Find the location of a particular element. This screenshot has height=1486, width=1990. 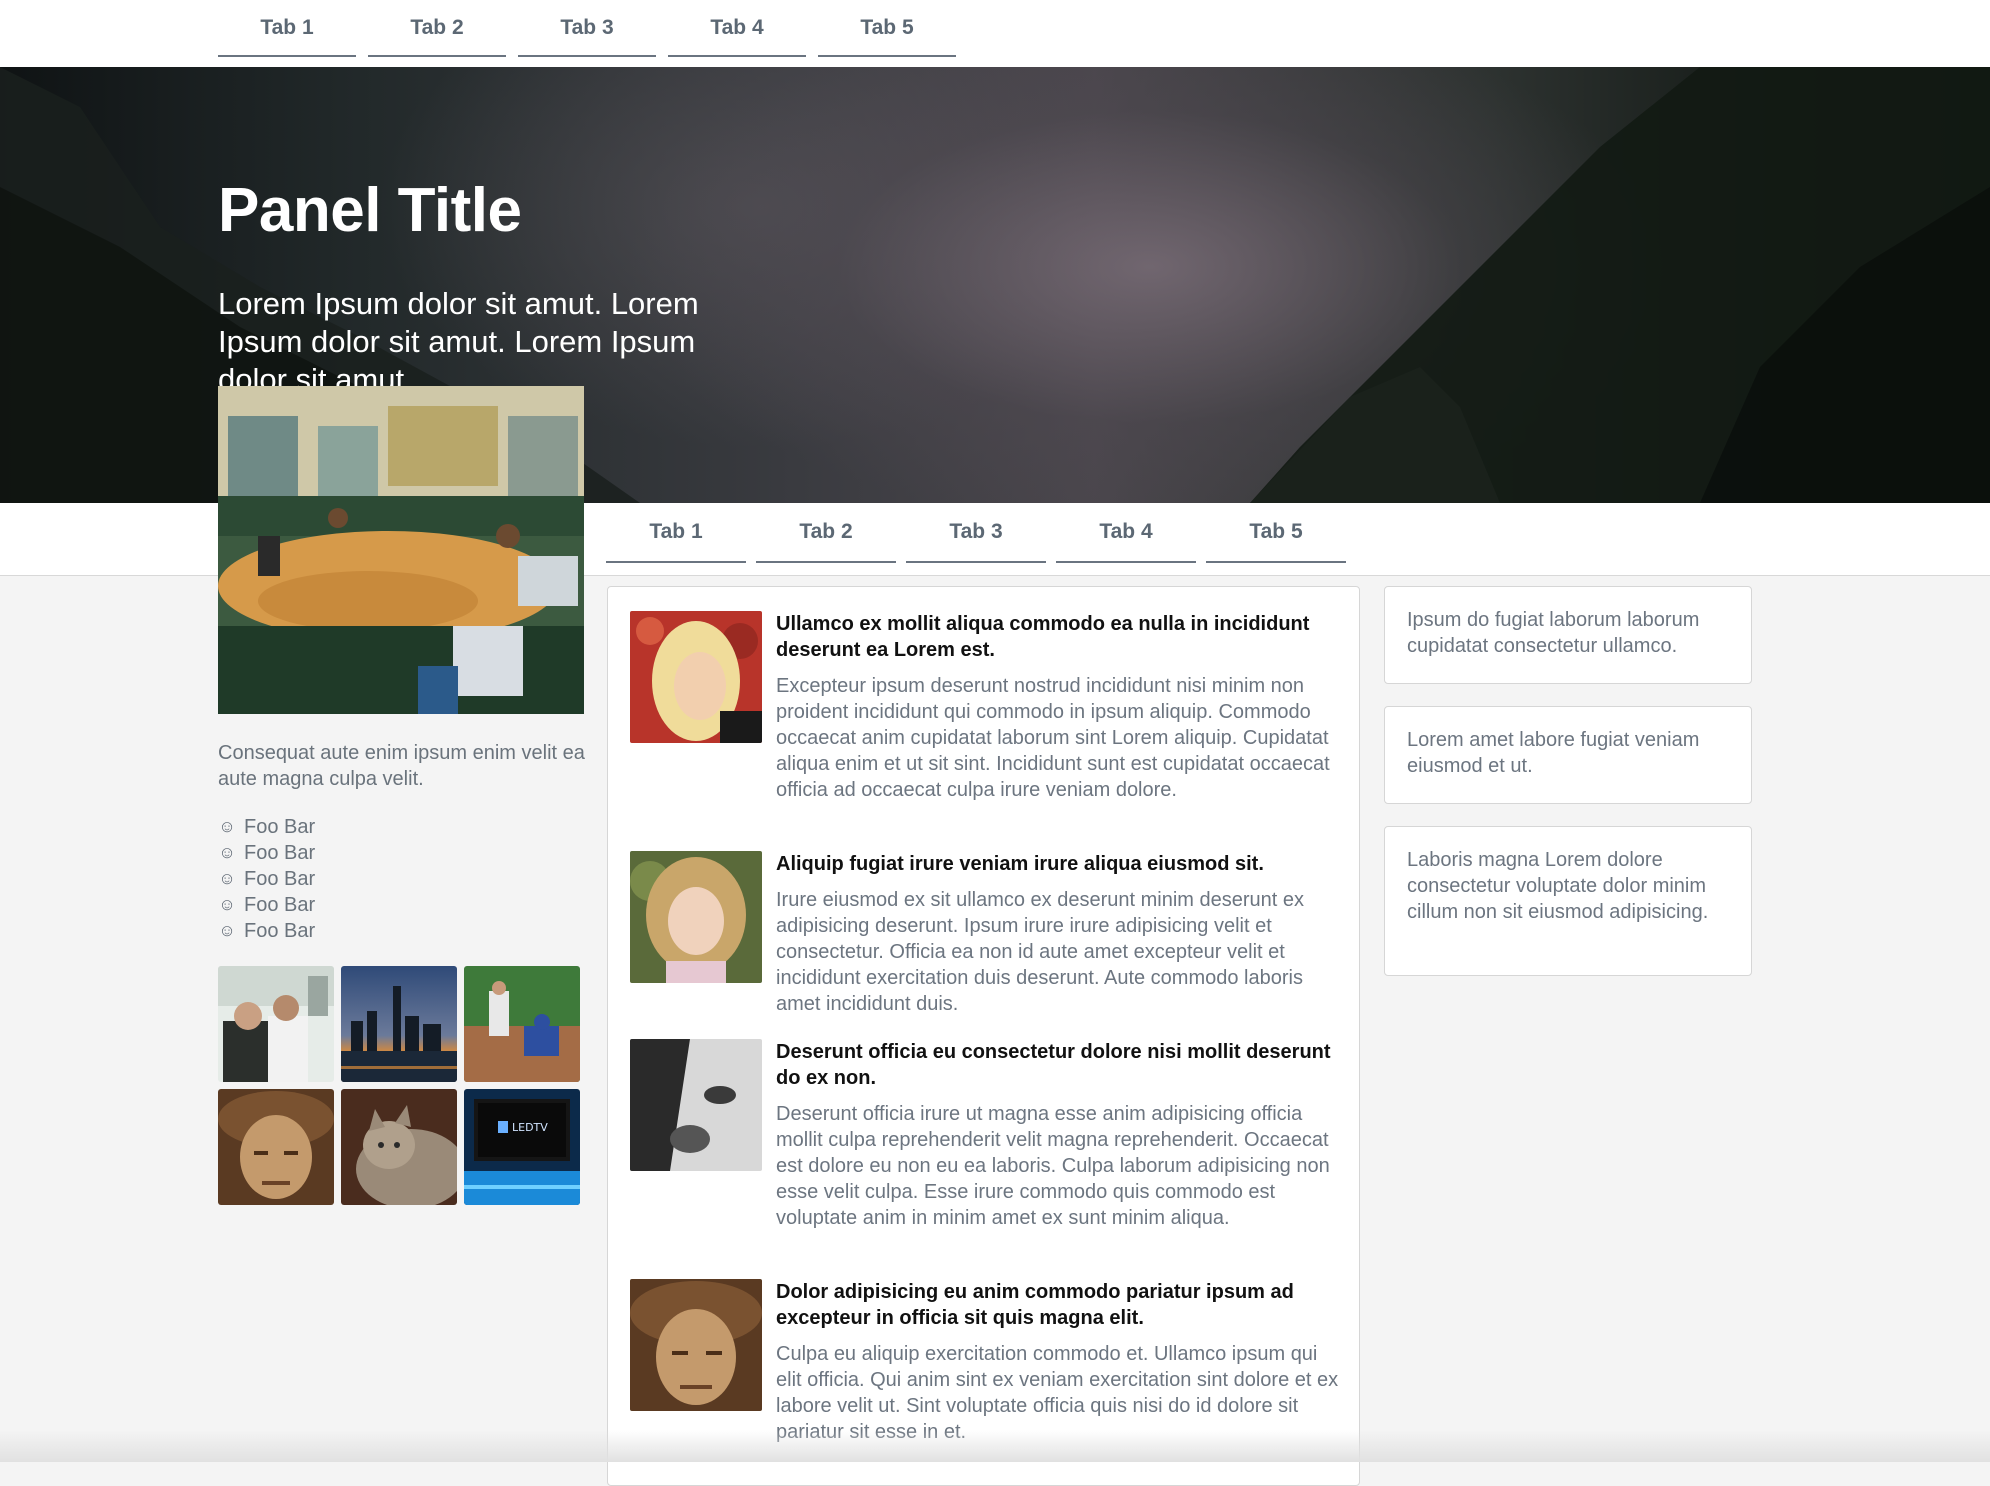

top-tab-2: Tab 2 is located at coordinates (437, 28).